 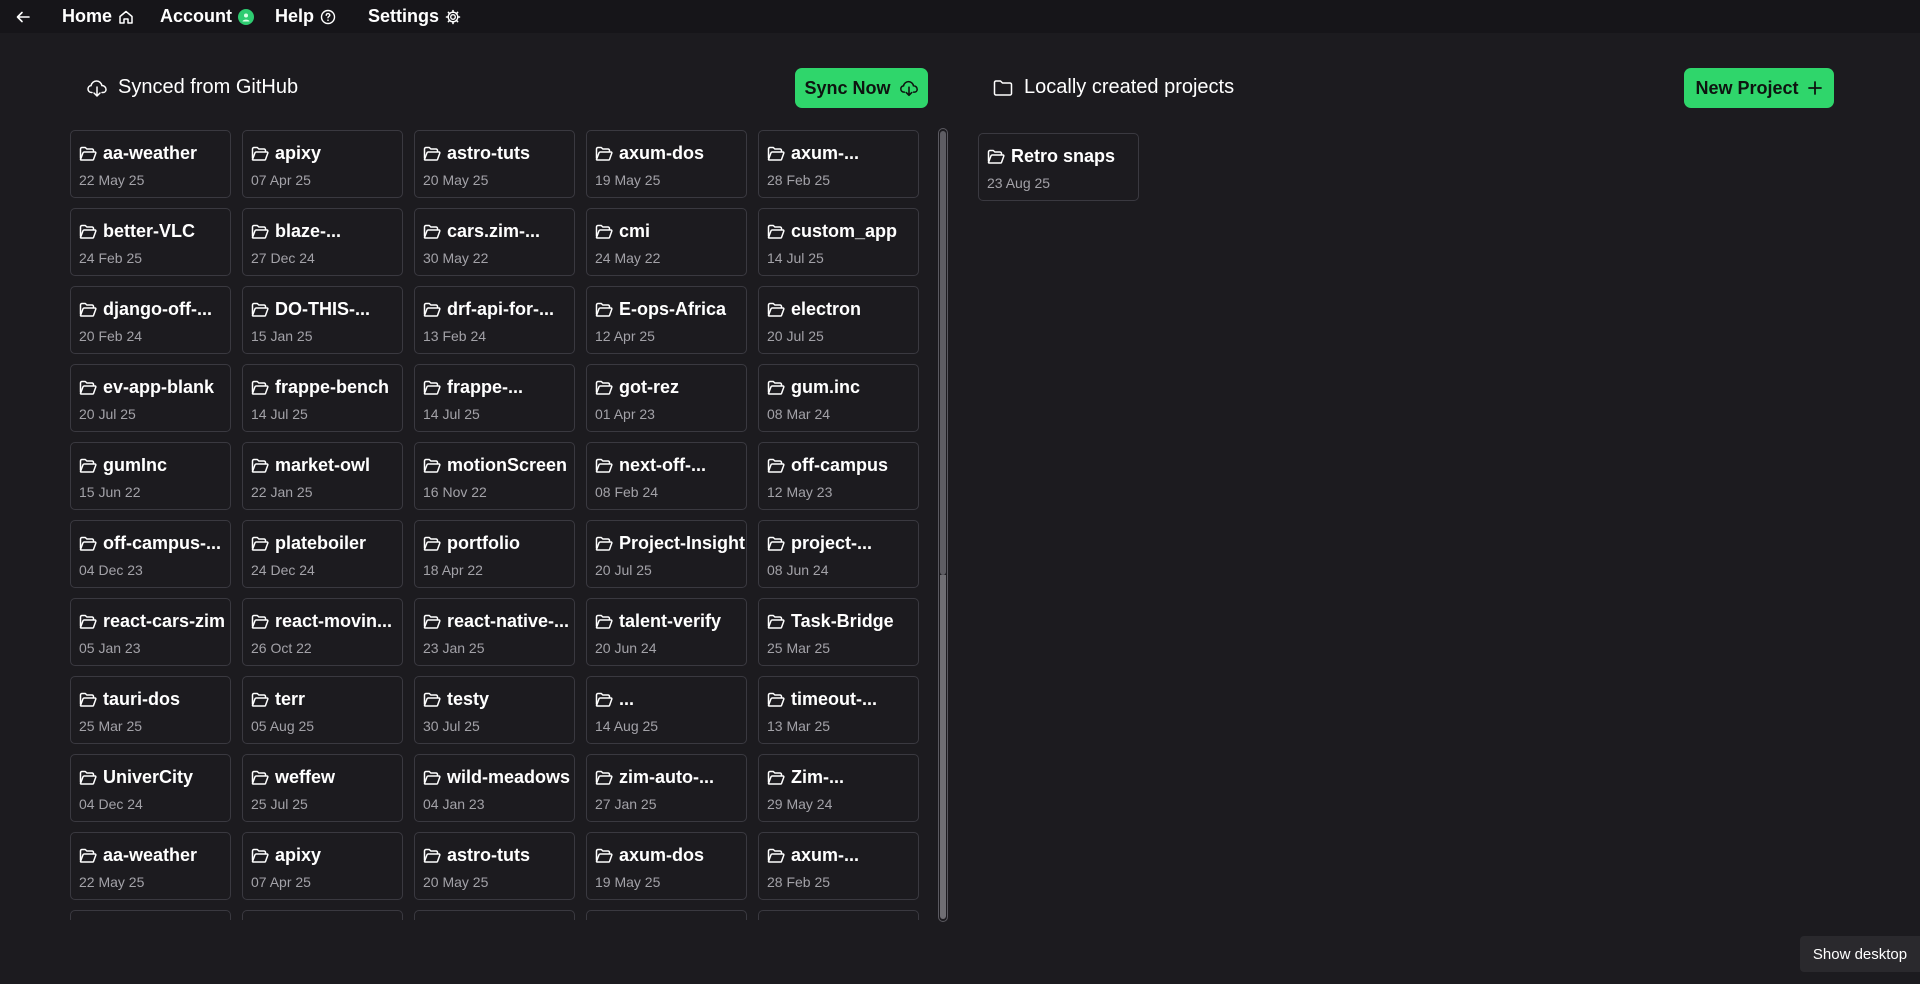 What do you see at coordinates (494, 632) in the screenshot?
I see `project-card: react-native-... 23 Jan 25` at bounding box center [494, 632].